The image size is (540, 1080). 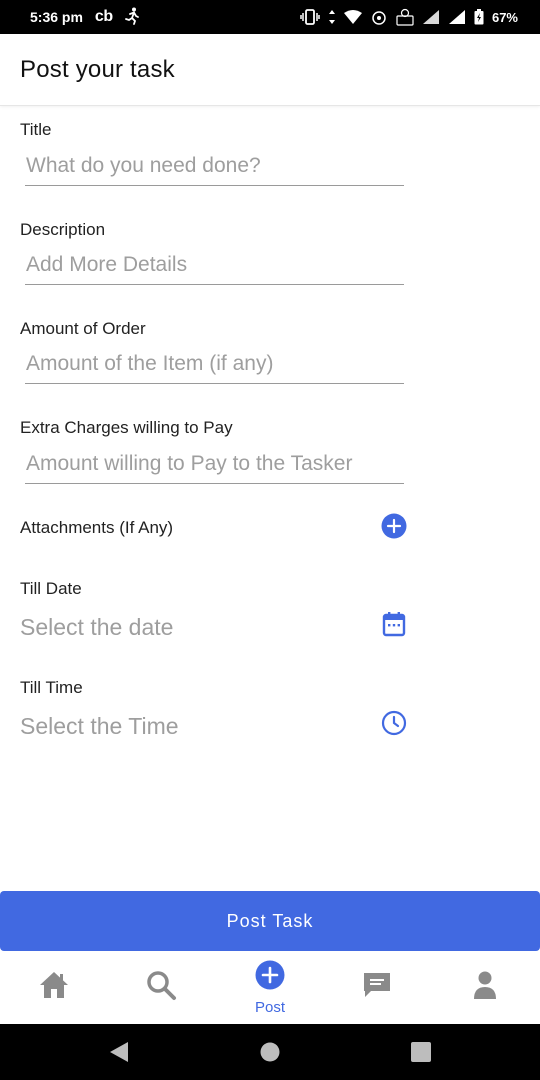 I want to click on add-attachment-button, so click(x=394, y=528).